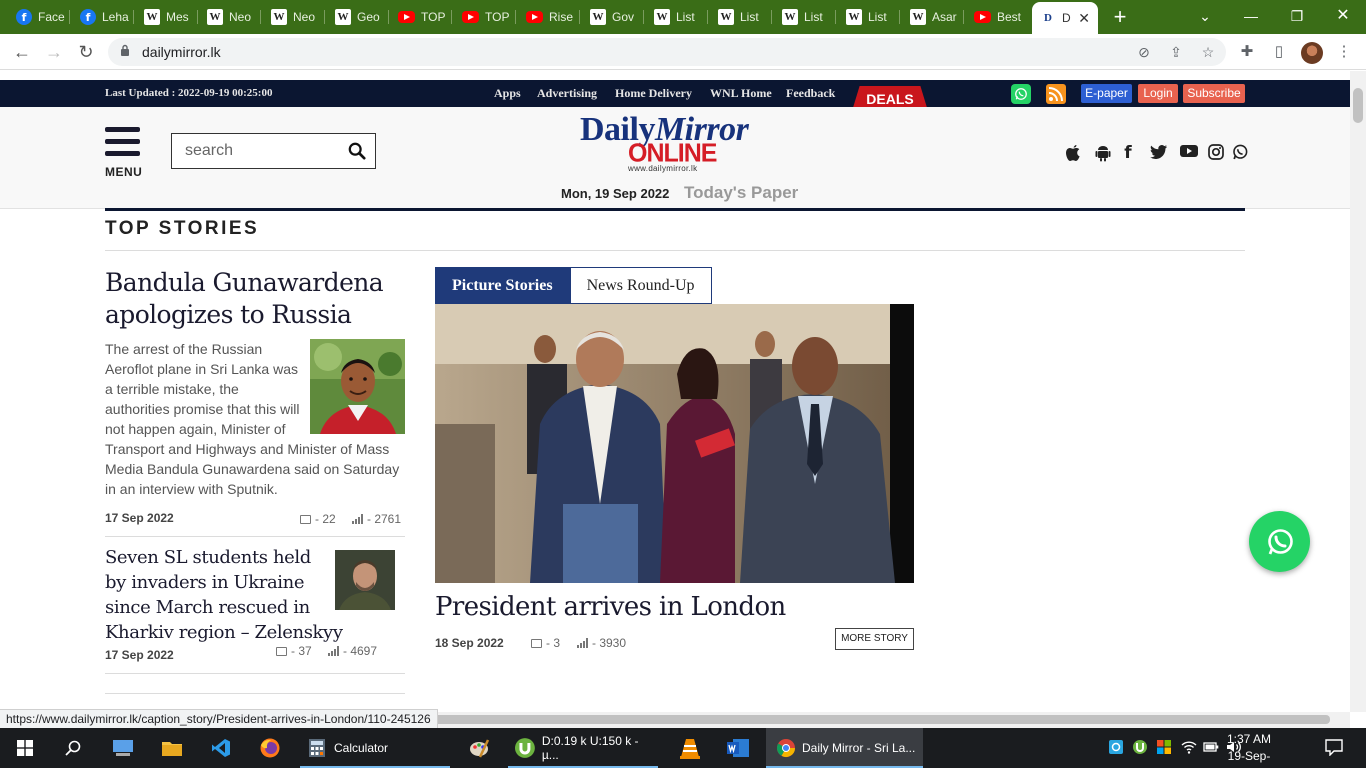  Describe the element at coordinates (690, 748) in the screenshot. I see `vlc-icon` at that location.